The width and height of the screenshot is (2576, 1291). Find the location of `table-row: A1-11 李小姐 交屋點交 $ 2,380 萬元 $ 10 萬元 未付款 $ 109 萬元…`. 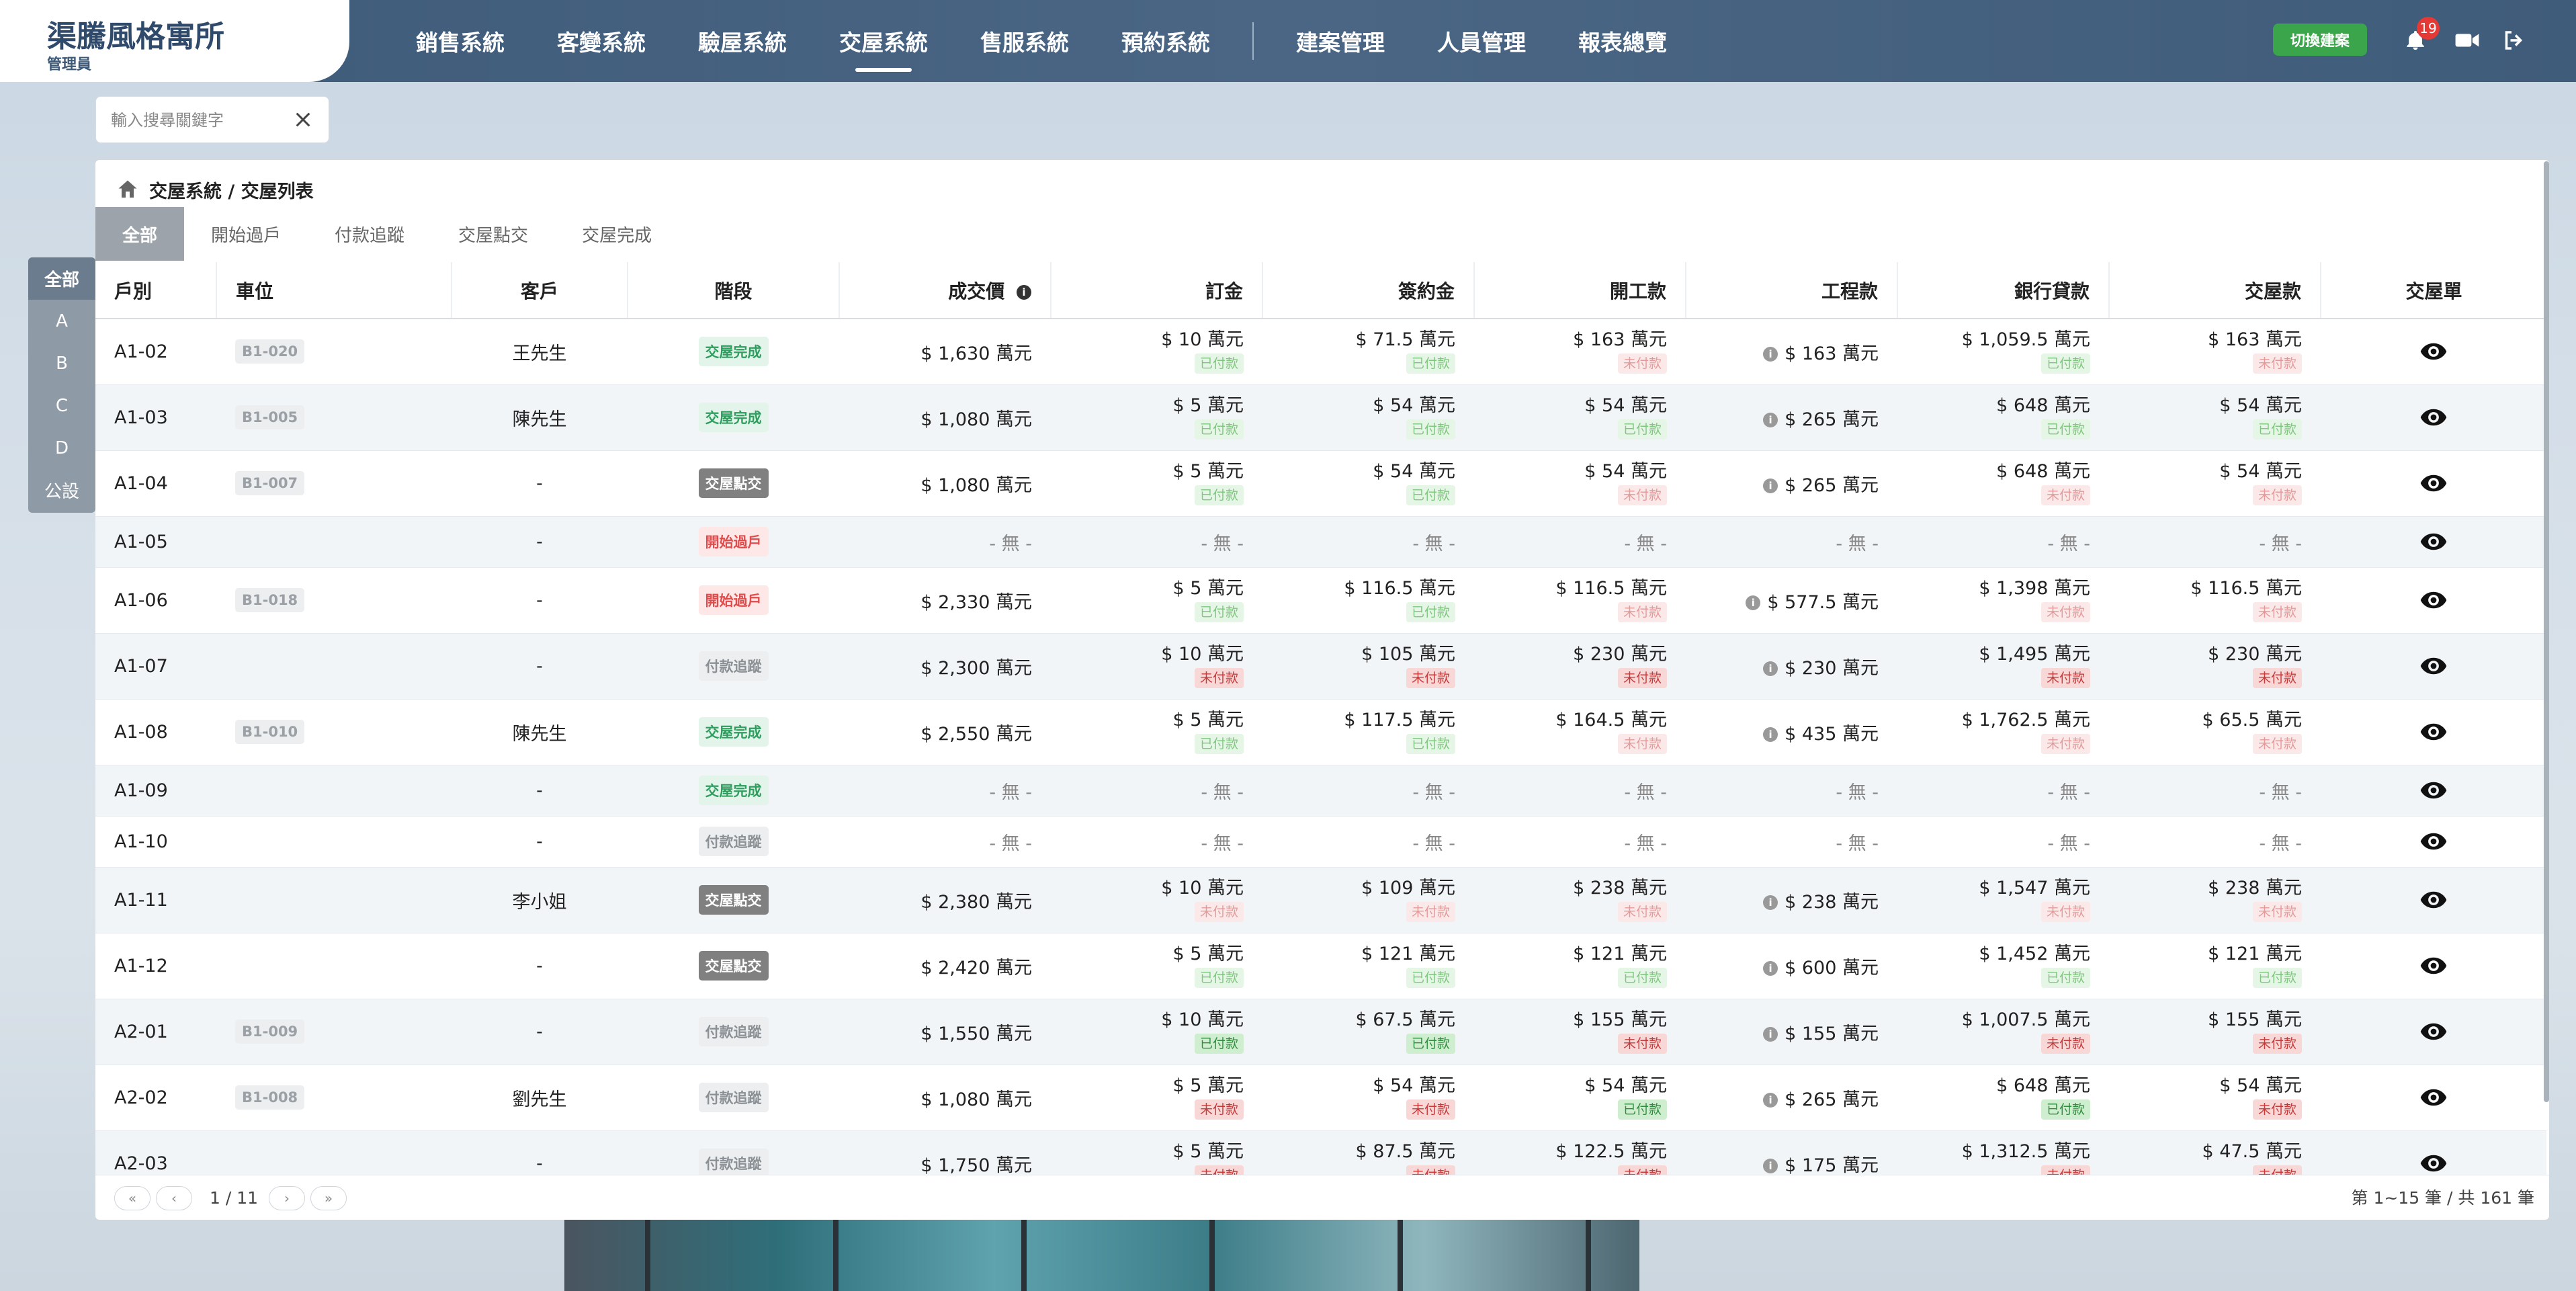

table-row: A1-11 李小姐 交屋點交 $ 2,380 萬元 $ 10 萬元 未付款 $ 109 萬元… is located at coordinates (1320, 900).